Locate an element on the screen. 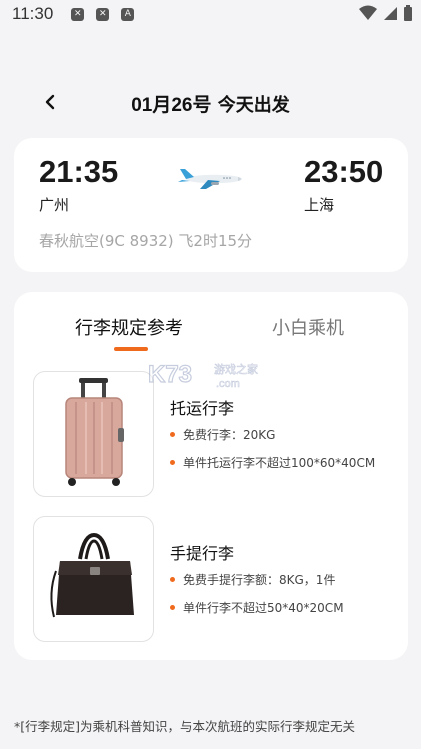 The width and height of the screenshot is (421, 749). notification-icons: ✕ ✕ A is located at coordinates (103, 14).